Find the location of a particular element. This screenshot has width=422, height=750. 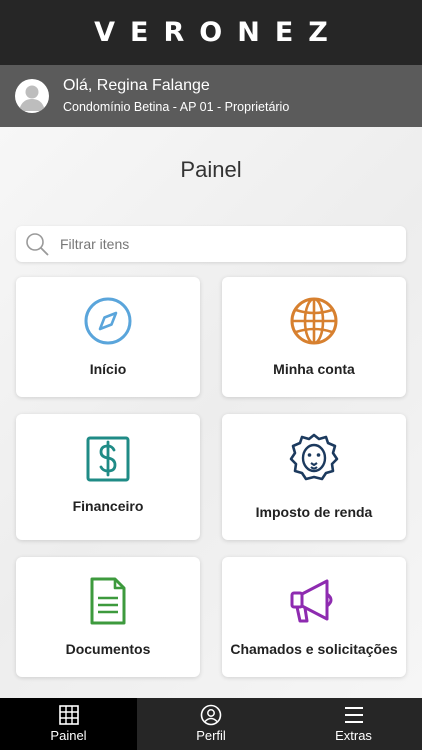

user-greeting: Olá, Regina Falange is located at coordinates (136, 85).